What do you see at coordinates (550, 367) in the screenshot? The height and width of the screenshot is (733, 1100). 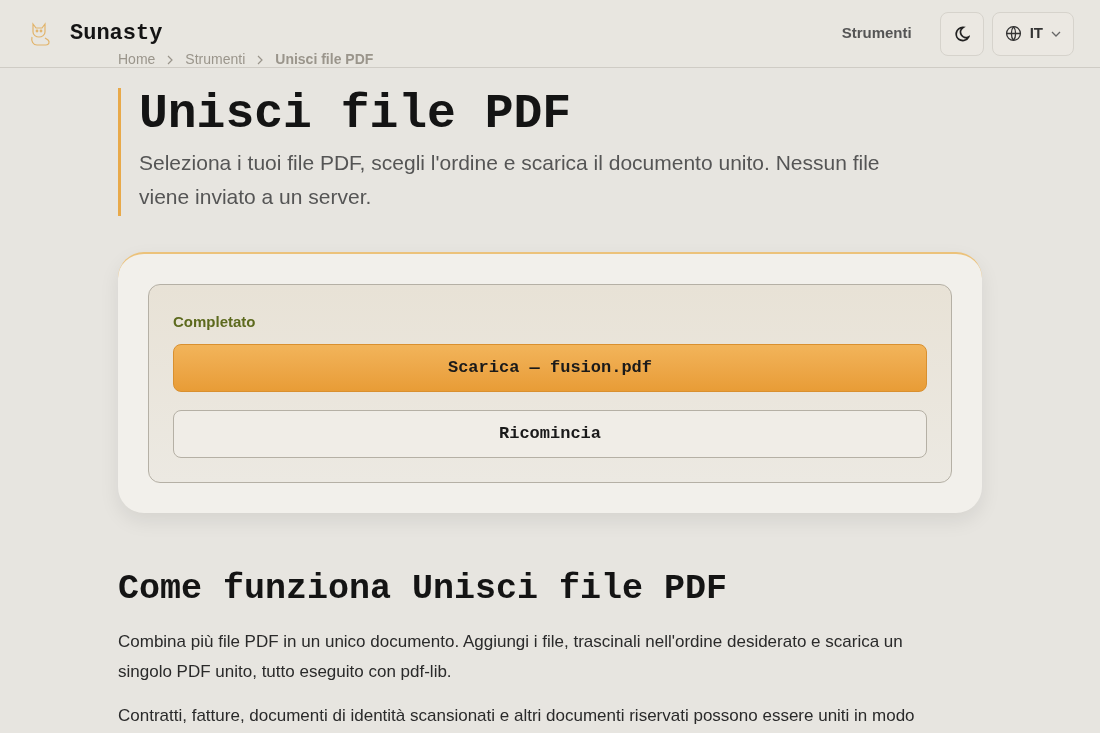 I see `download-button: Scarica — fusion.pdf` at bounding box center [550, 367].